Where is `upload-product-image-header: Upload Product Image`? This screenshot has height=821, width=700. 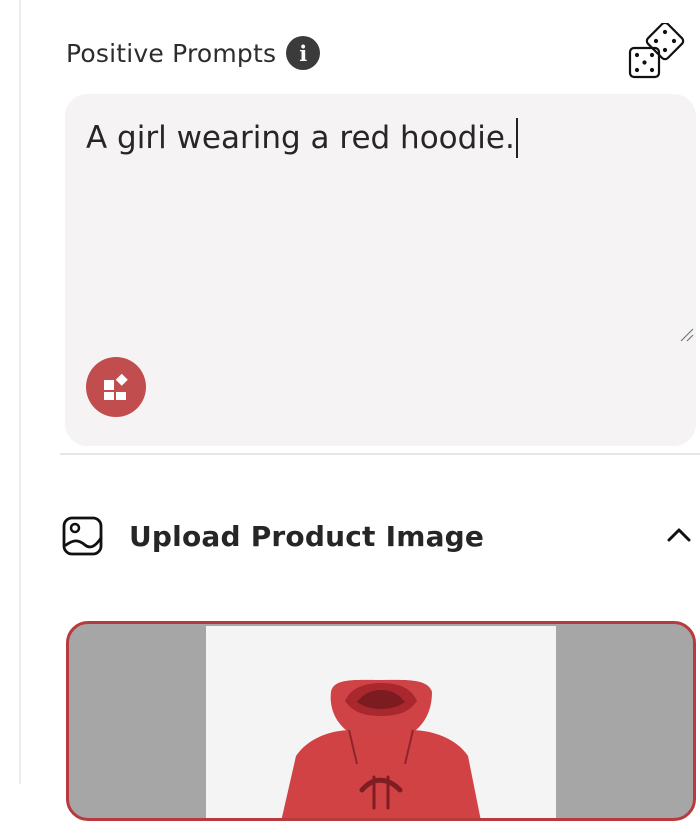 upload-product-image-header: Upload Product Image is located at coordinates (380, 536).